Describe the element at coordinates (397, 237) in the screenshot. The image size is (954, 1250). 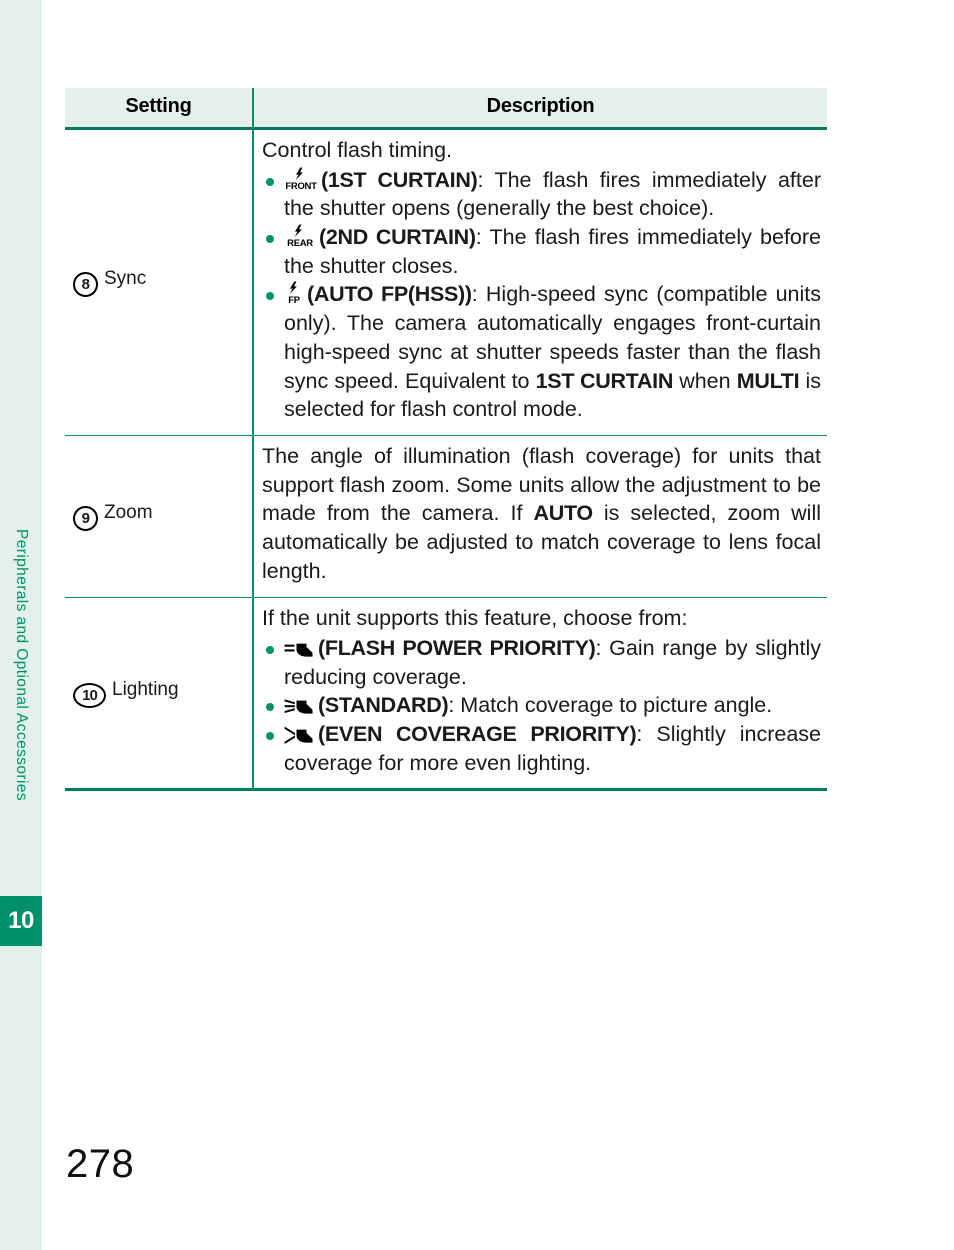
I see `option-term: (2ND CURTAIN)` at that location.